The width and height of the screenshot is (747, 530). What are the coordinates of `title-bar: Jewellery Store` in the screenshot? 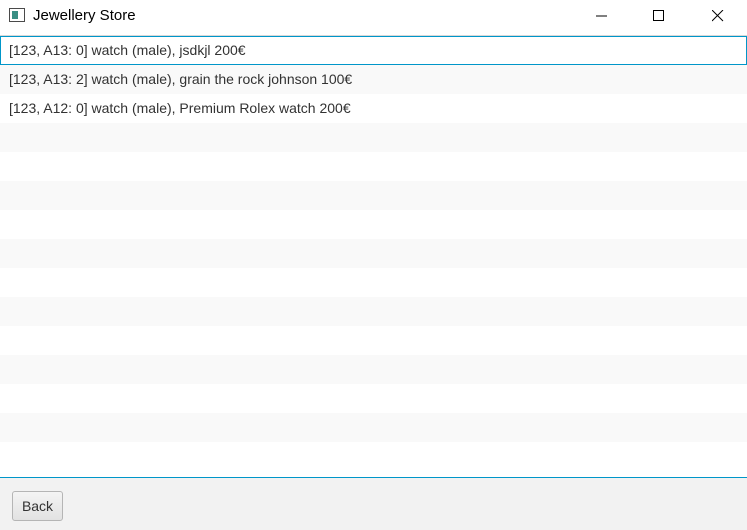 It's located at (373, 16).